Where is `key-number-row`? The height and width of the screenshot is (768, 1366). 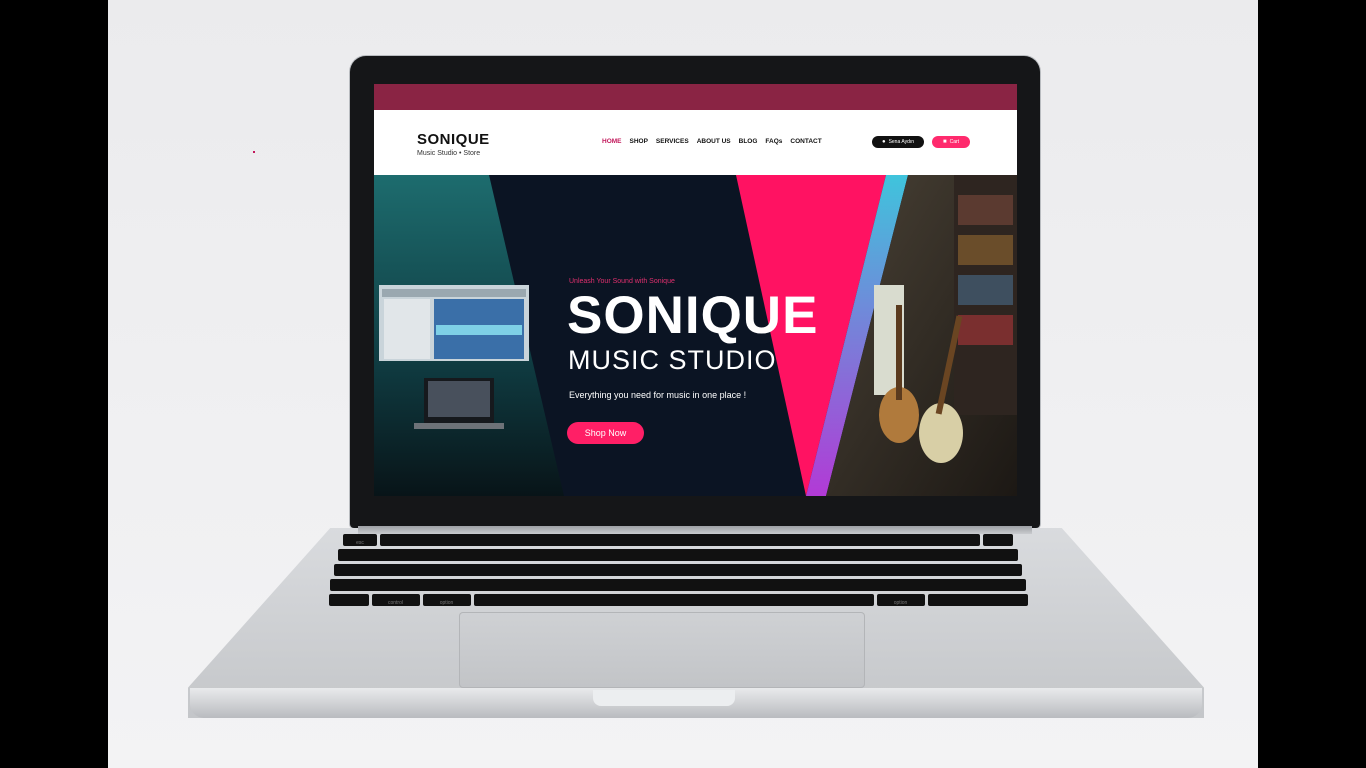 key-number-row is located at coordinates (678, 555).